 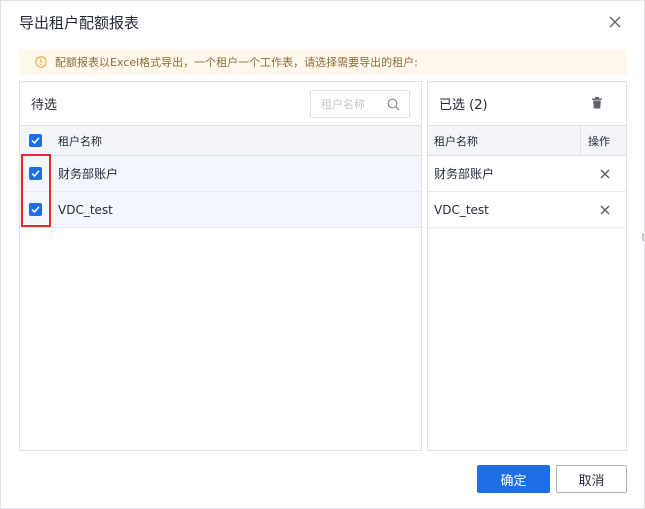 What do you see at coordinates (41, 62) in the screenshot?
I see `info-icon` at bounding box center [41, 62].